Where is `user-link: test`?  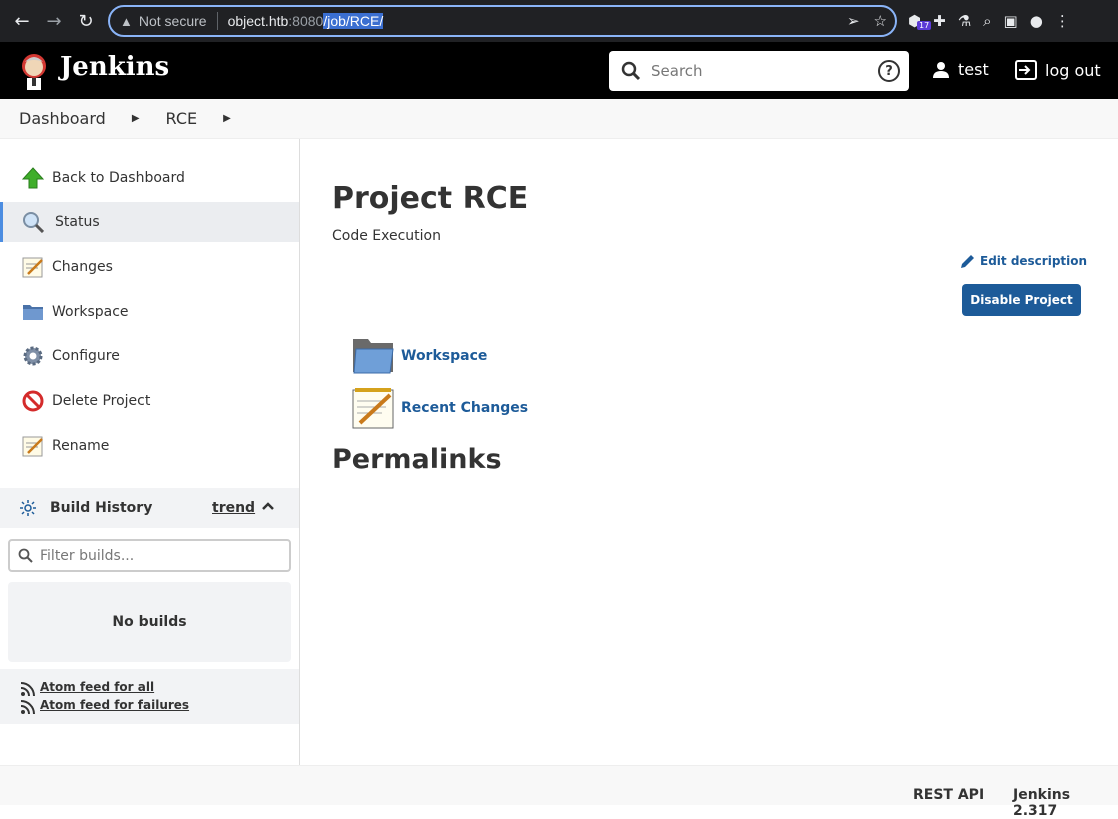
user-link: test is located at coordinates (960, 69).